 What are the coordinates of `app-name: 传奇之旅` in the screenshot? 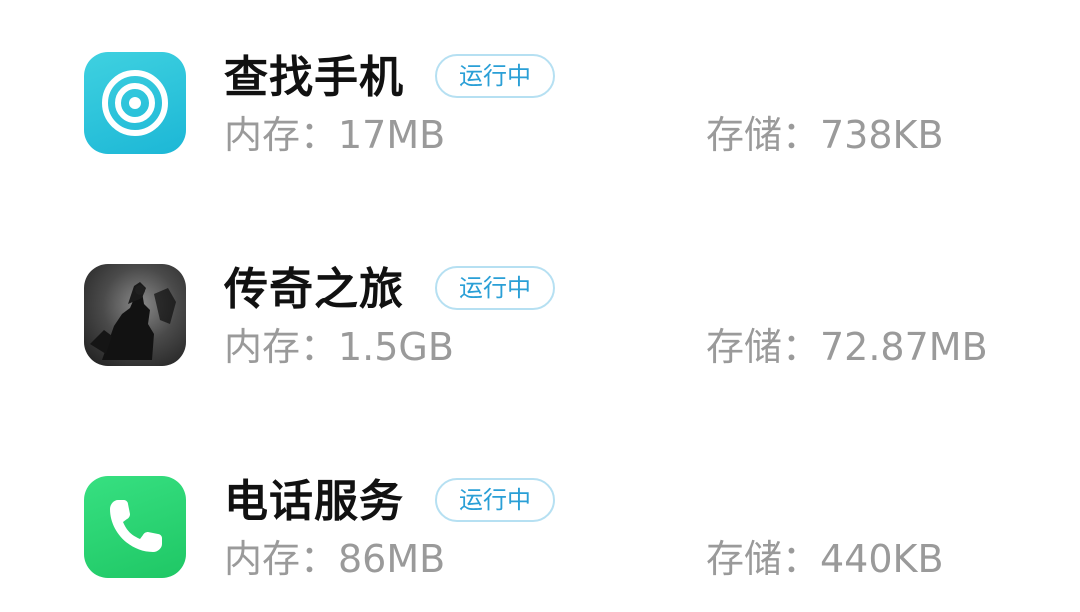 It's located at (314, 289).